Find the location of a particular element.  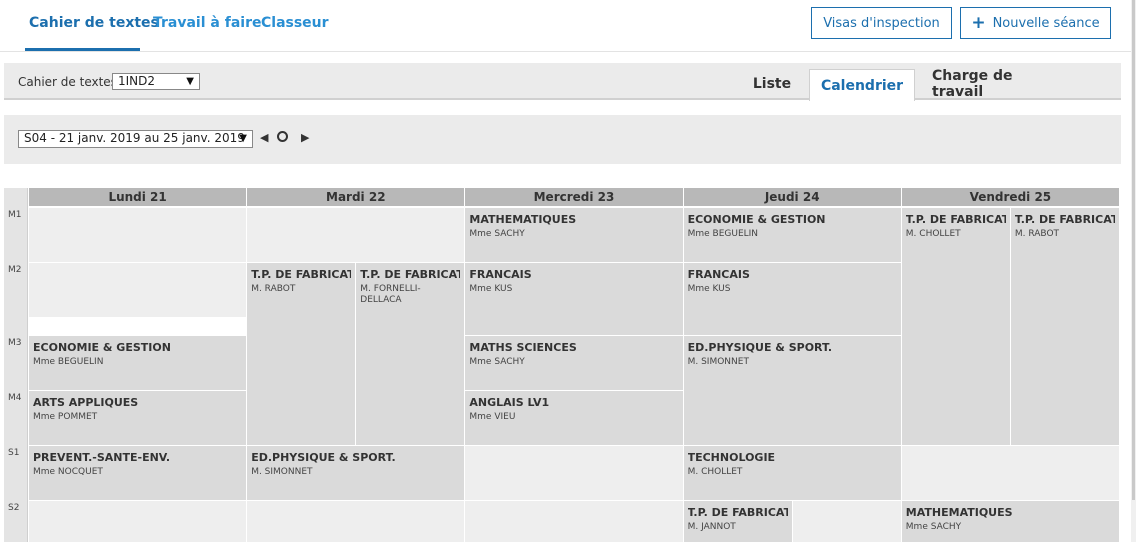

day-header: Mardi 22 is located at coordinates (356, 197).